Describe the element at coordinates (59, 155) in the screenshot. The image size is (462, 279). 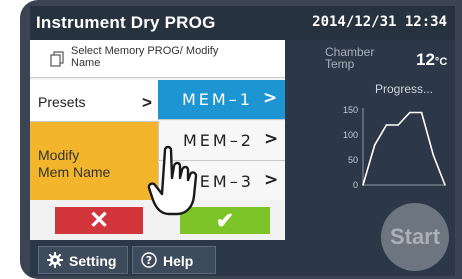
I see `modify-label-line1: Modify` at that location.